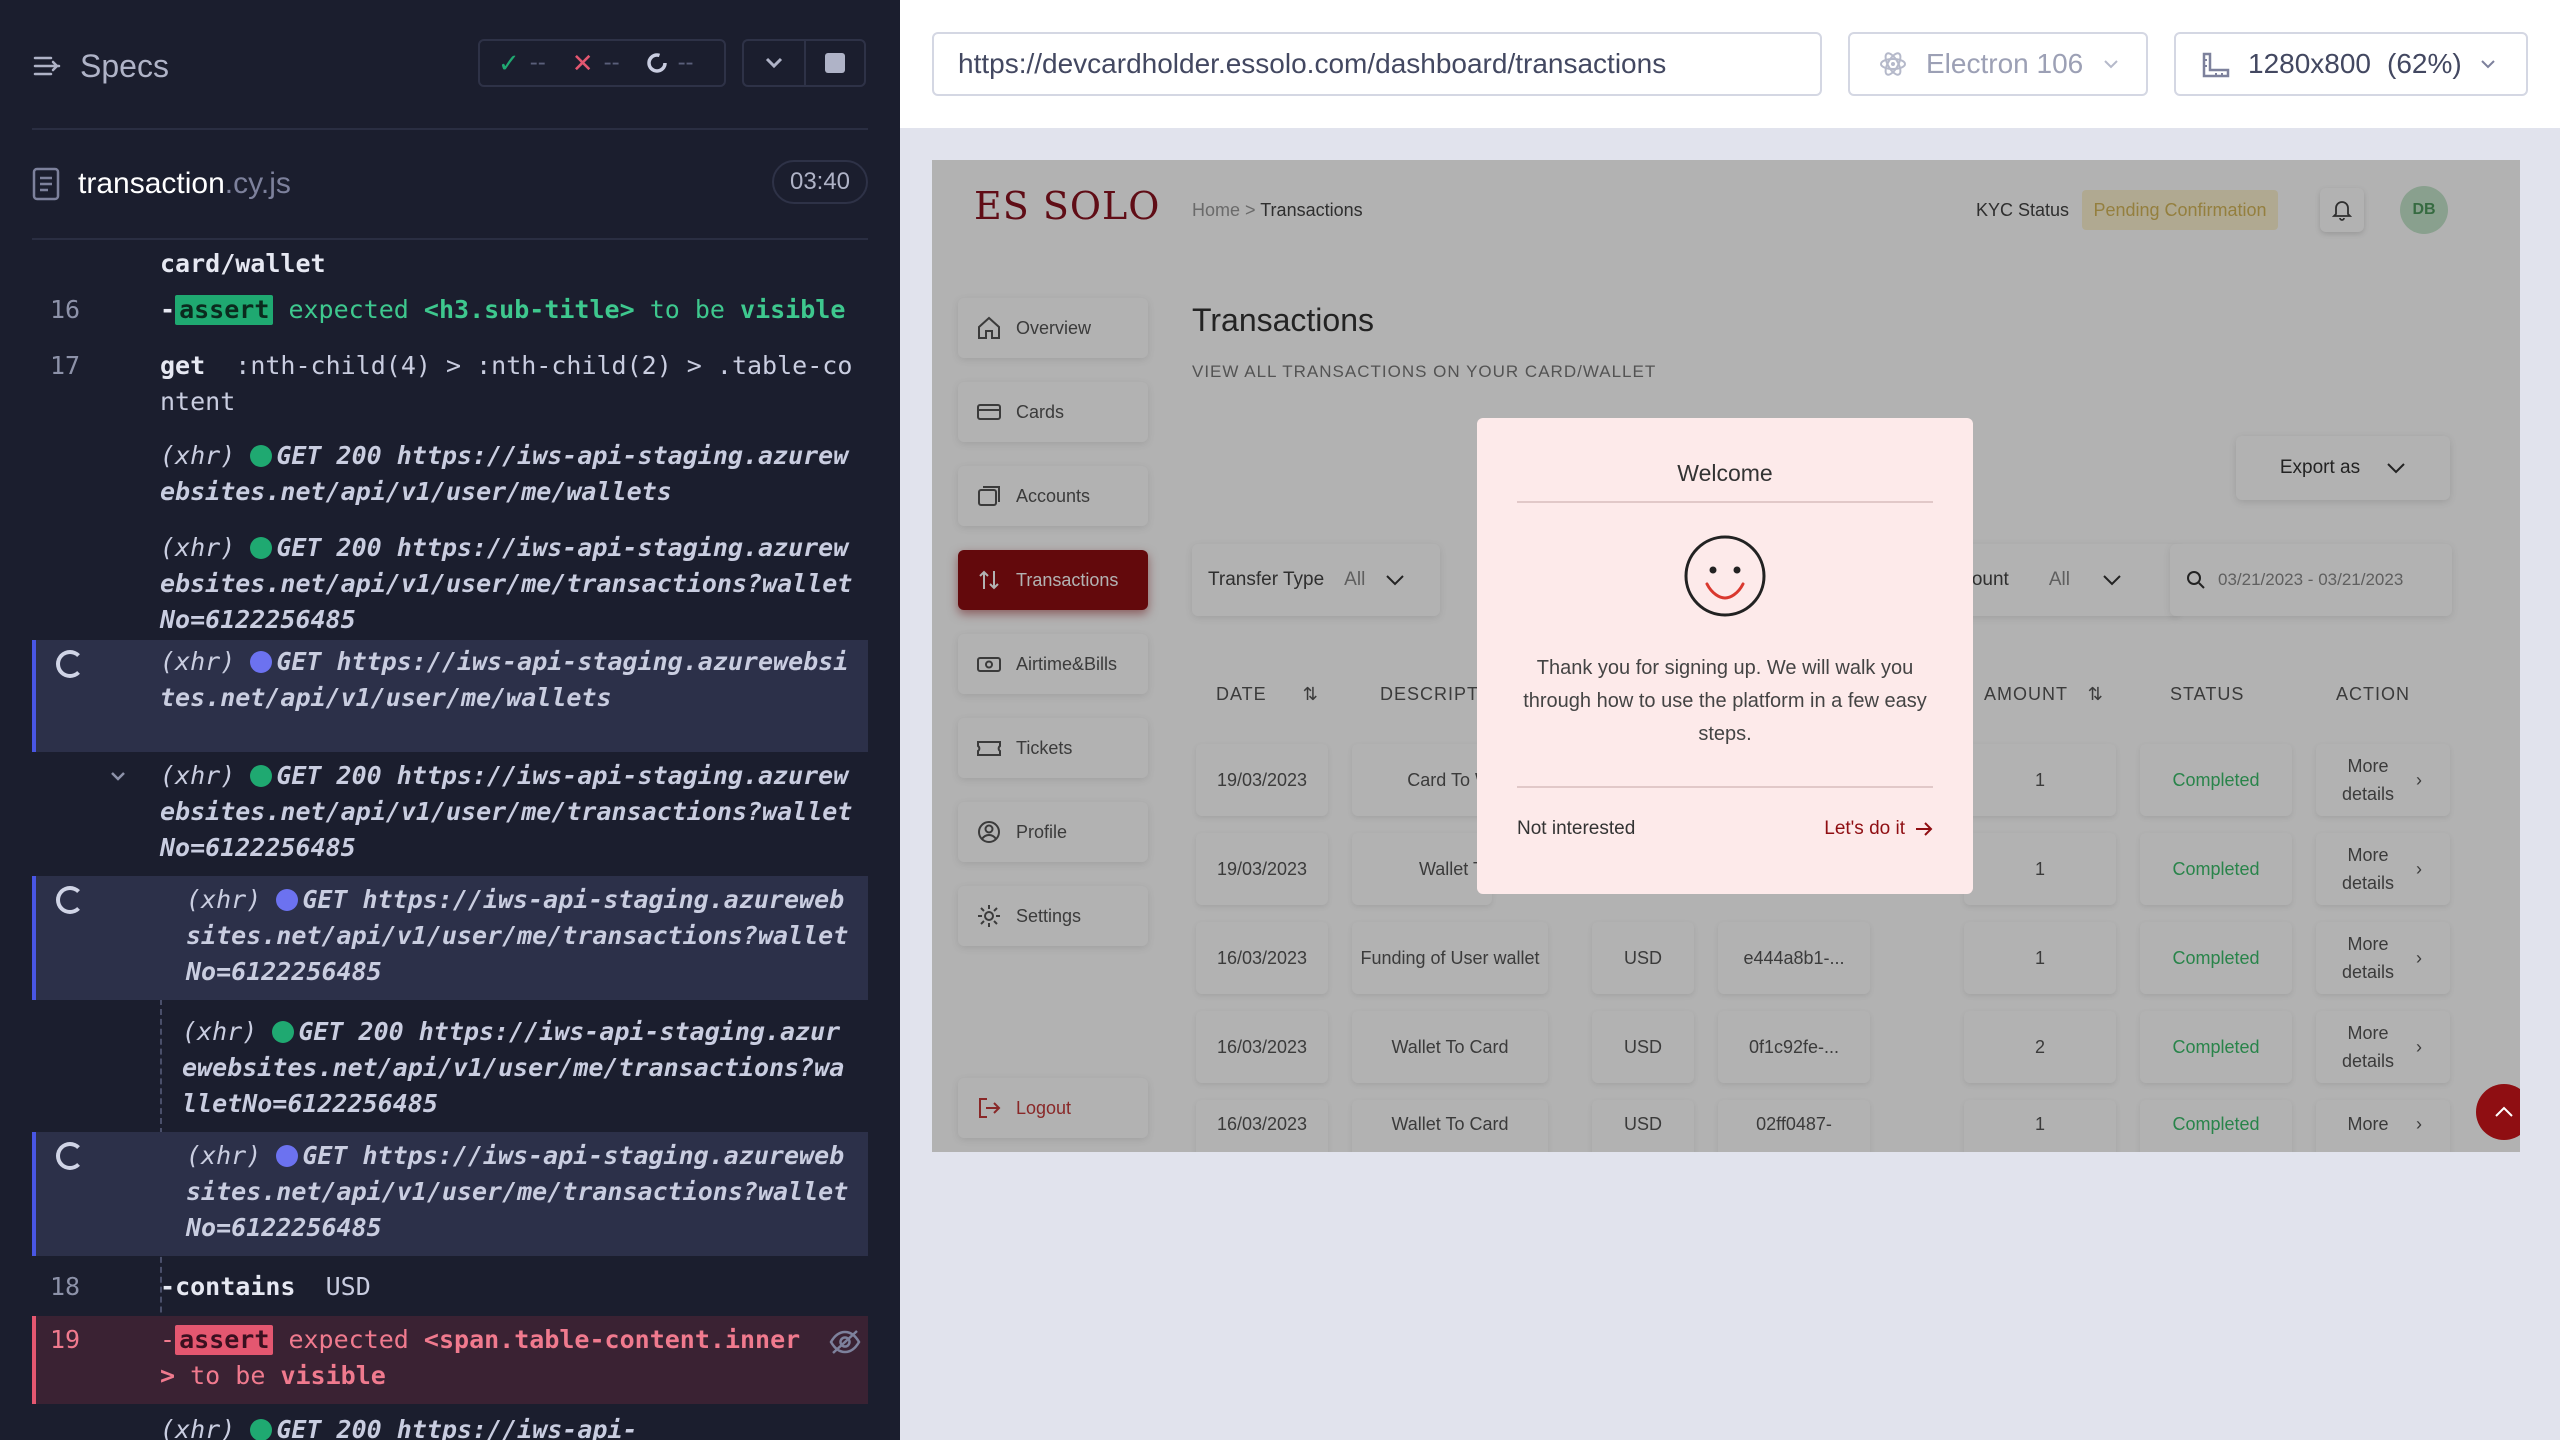 Image resolution: width=2560 pixels, height=1440 pixels. What do you see at coordinates (1576, 829) in the screenshot?
I see `not-interested-button: Not interested` at bounding box center [1576, 829].